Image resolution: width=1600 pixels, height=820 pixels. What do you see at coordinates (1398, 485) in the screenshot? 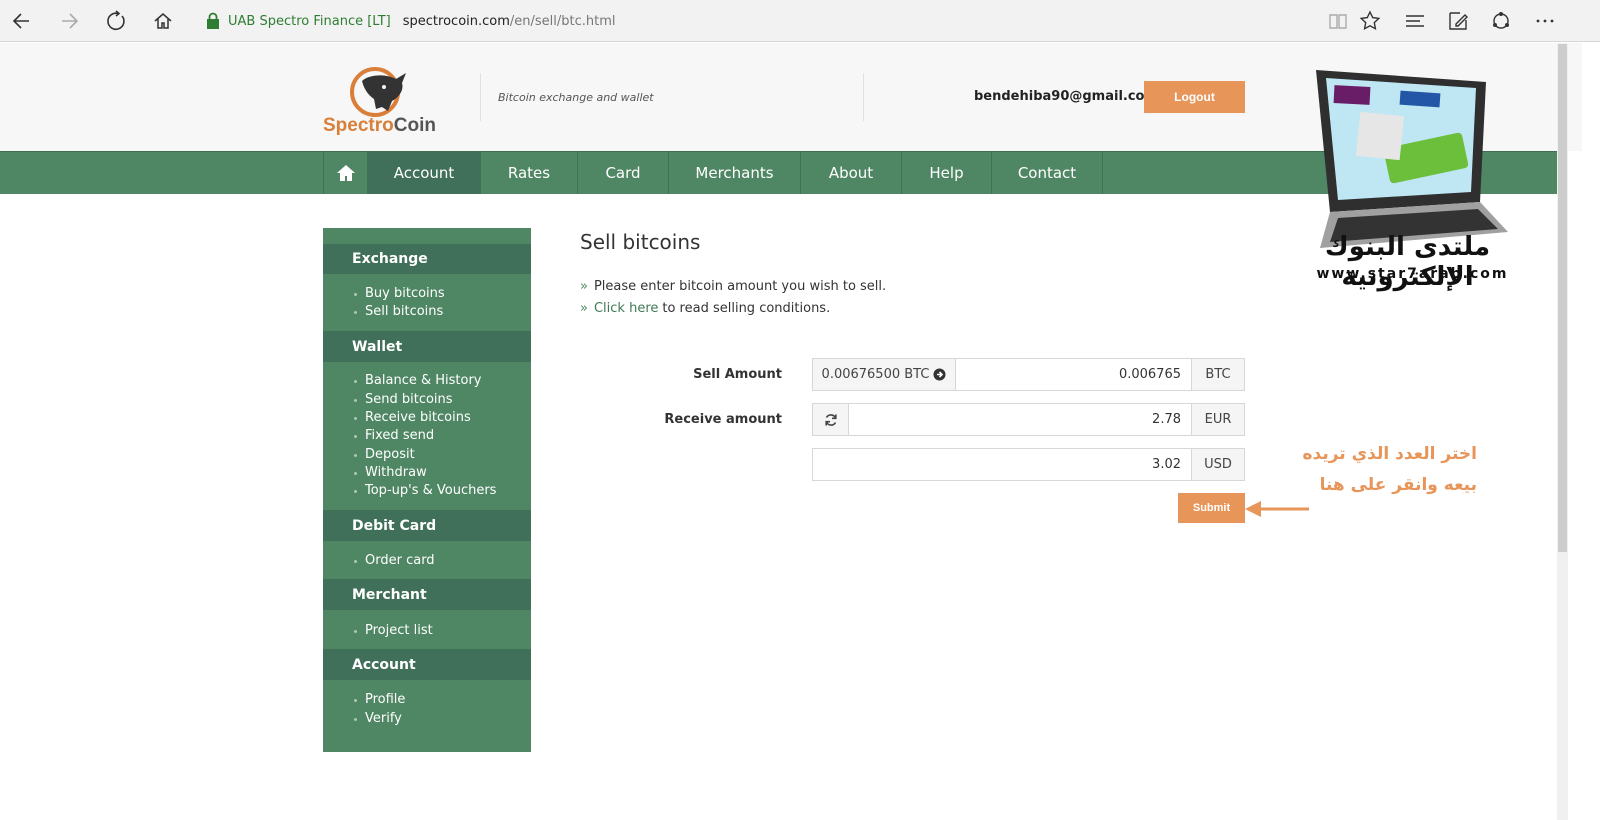
I see `annotation-line-2: بيعه وانقر على هنا` at bounding box center [1398, 485].